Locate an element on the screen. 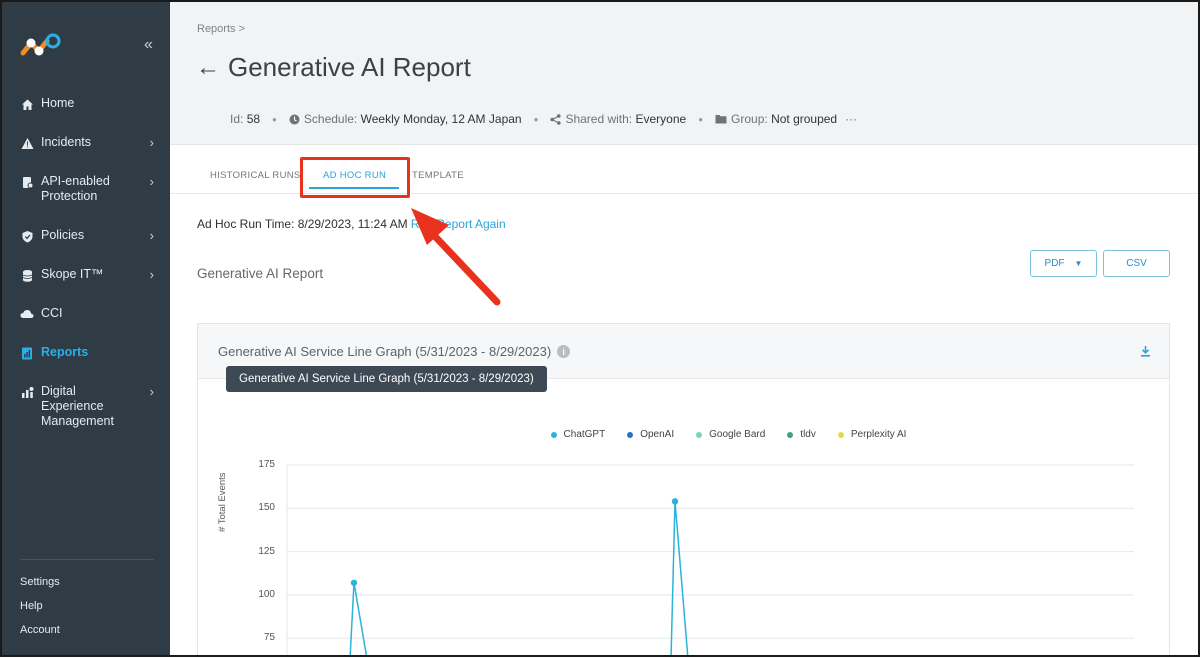 The image size is (1200, 657). id-label: Id: is located at coordinates (237, 119).